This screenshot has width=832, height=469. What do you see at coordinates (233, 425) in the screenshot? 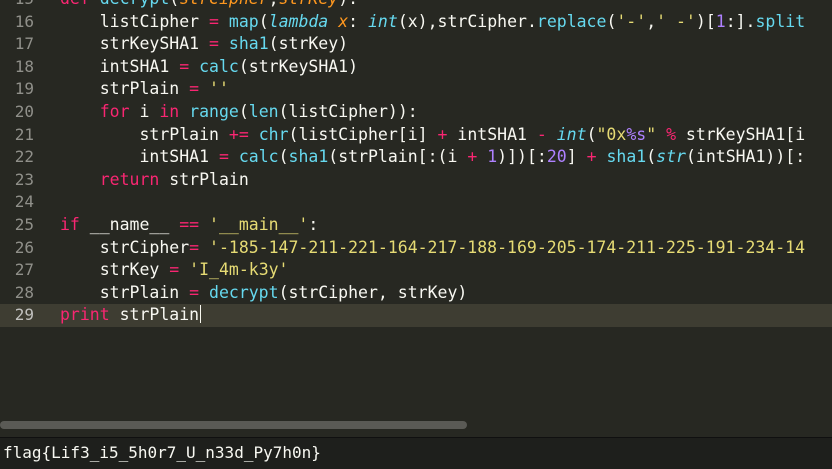
I see `scrollbar-thumb` at bounding box center [233, 425].